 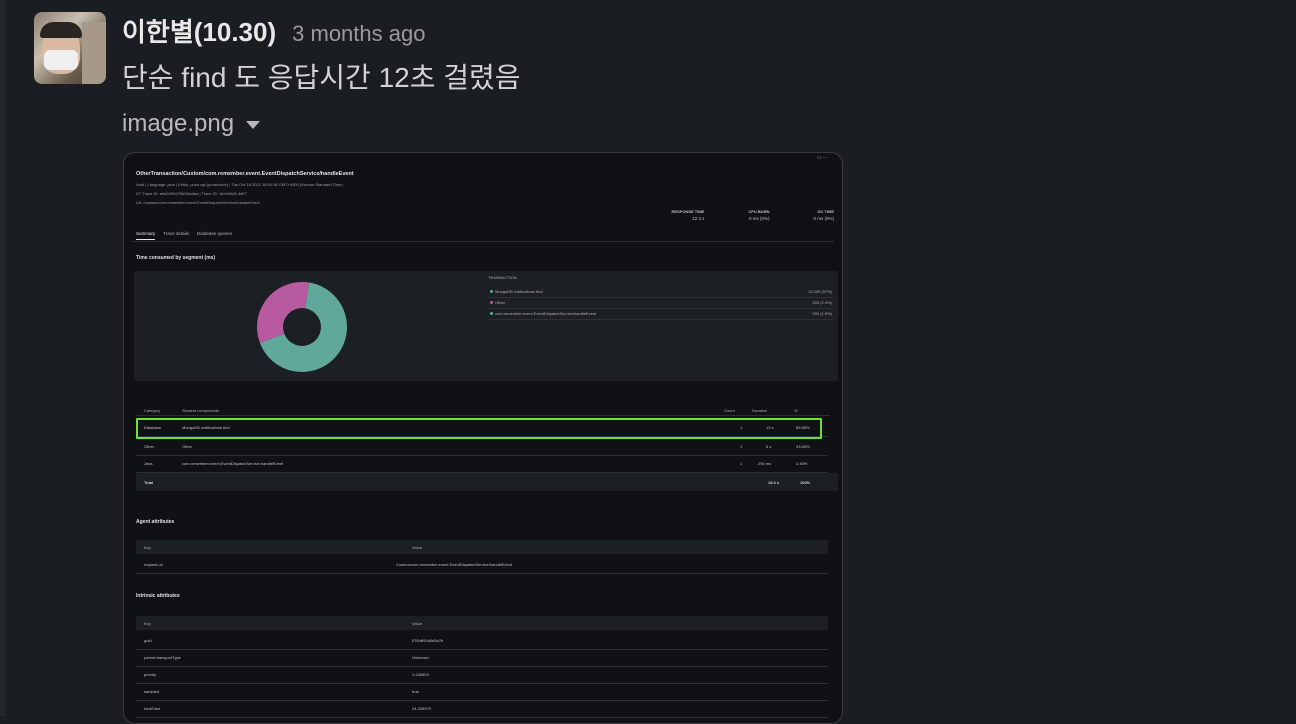 What do you see at coordinates (149, 482) in the screenshot?
I see `total-label: Total` at bounding box center [149, 482].